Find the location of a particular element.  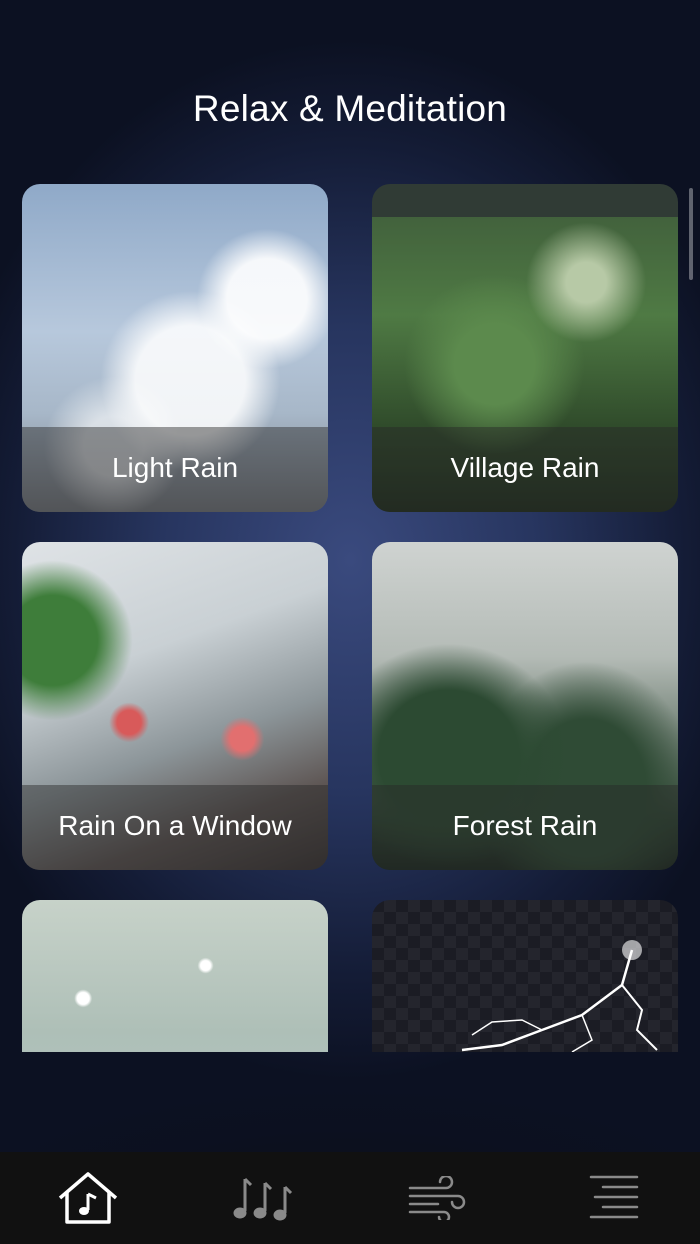

bottom-tab-bar is located at coordinates (350, 1198).